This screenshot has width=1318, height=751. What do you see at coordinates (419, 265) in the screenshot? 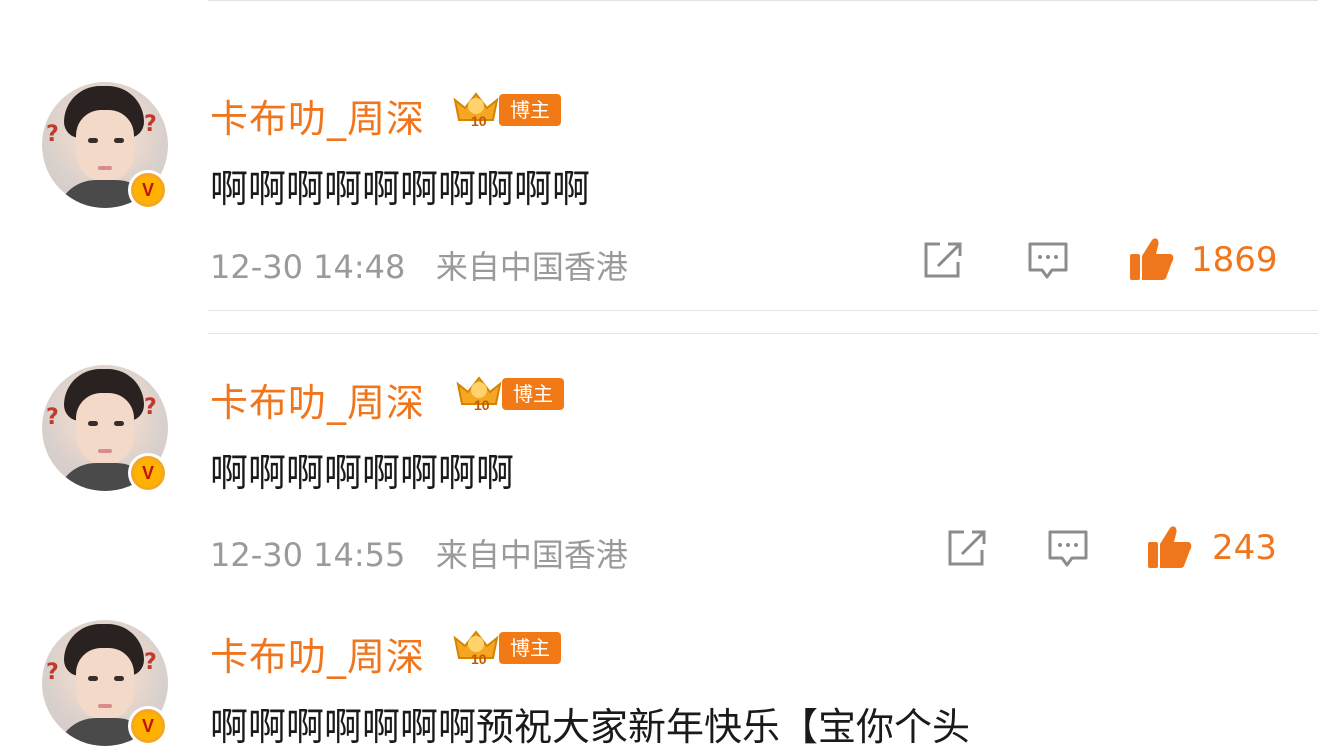
I see `comment-meta: 12-30 14:48 来自中国香港` at bounding box center [419, 265].